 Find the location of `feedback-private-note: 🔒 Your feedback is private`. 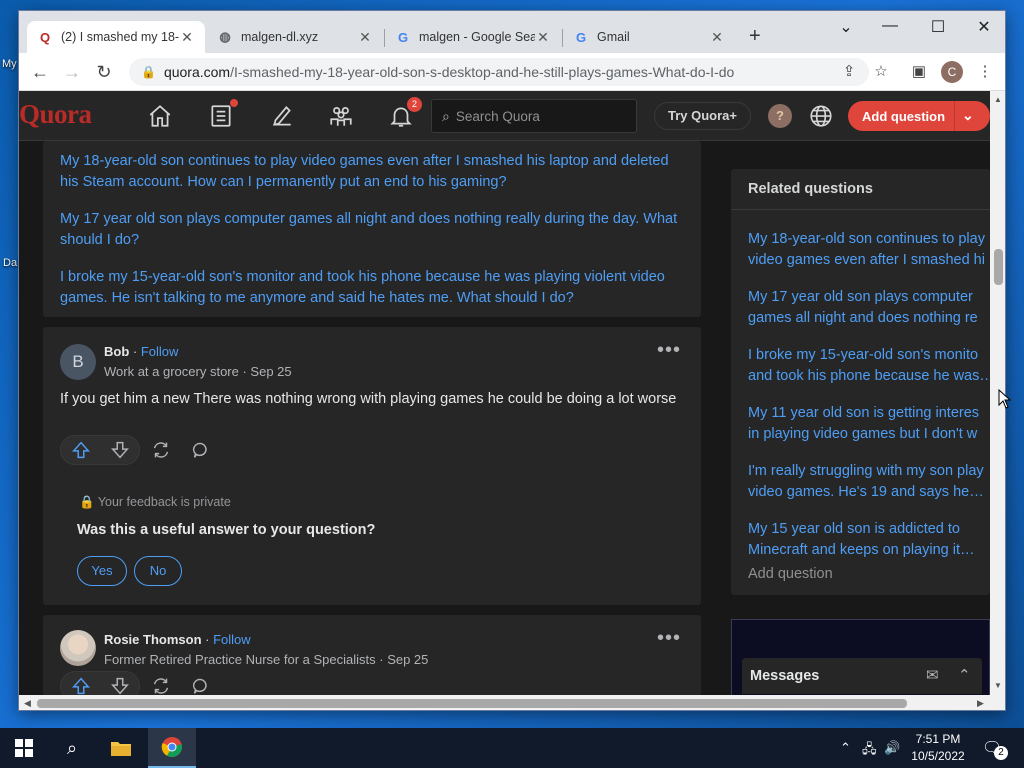

feedback-private-note: 🔒 Your feedback is private is located at coordinates (155, 502).